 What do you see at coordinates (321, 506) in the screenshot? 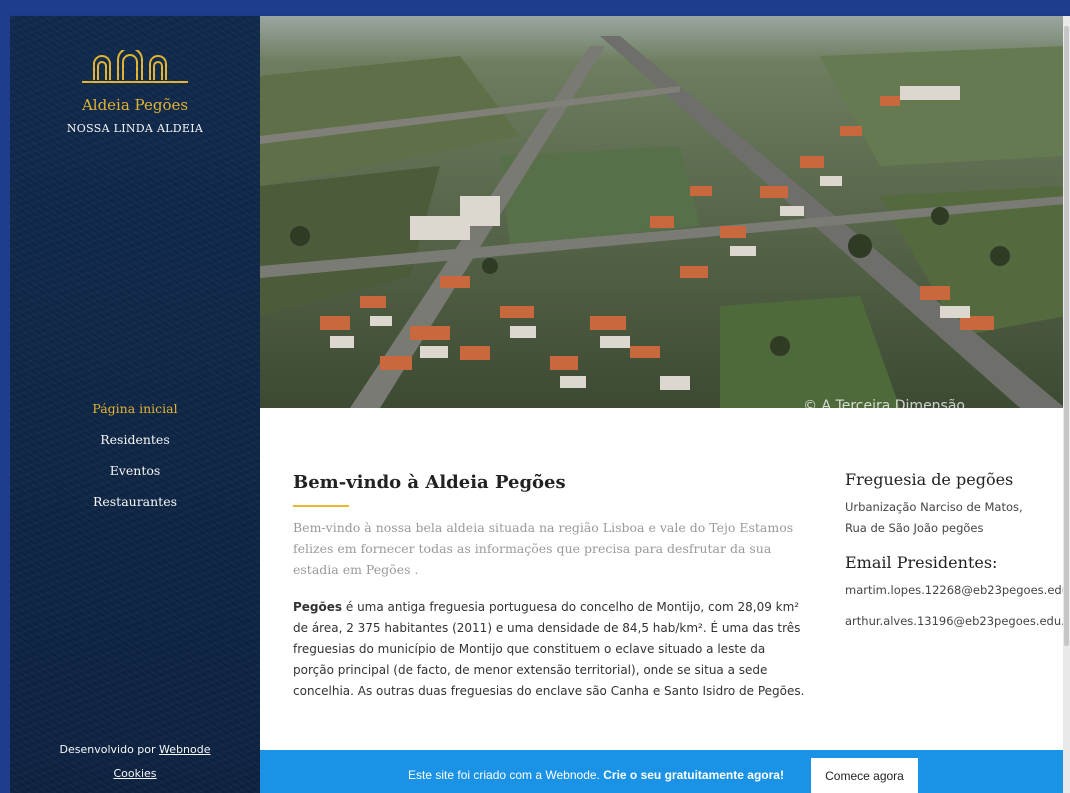
I see `title-divider` at bounding box center [321, 506].